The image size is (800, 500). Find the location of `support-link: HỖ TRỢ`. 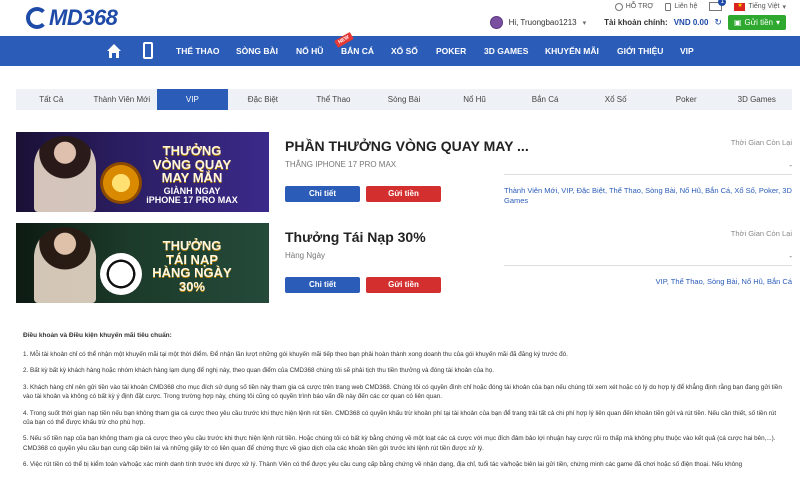

support-link: HỖ TRỢ is located at coordinates (634, 6).